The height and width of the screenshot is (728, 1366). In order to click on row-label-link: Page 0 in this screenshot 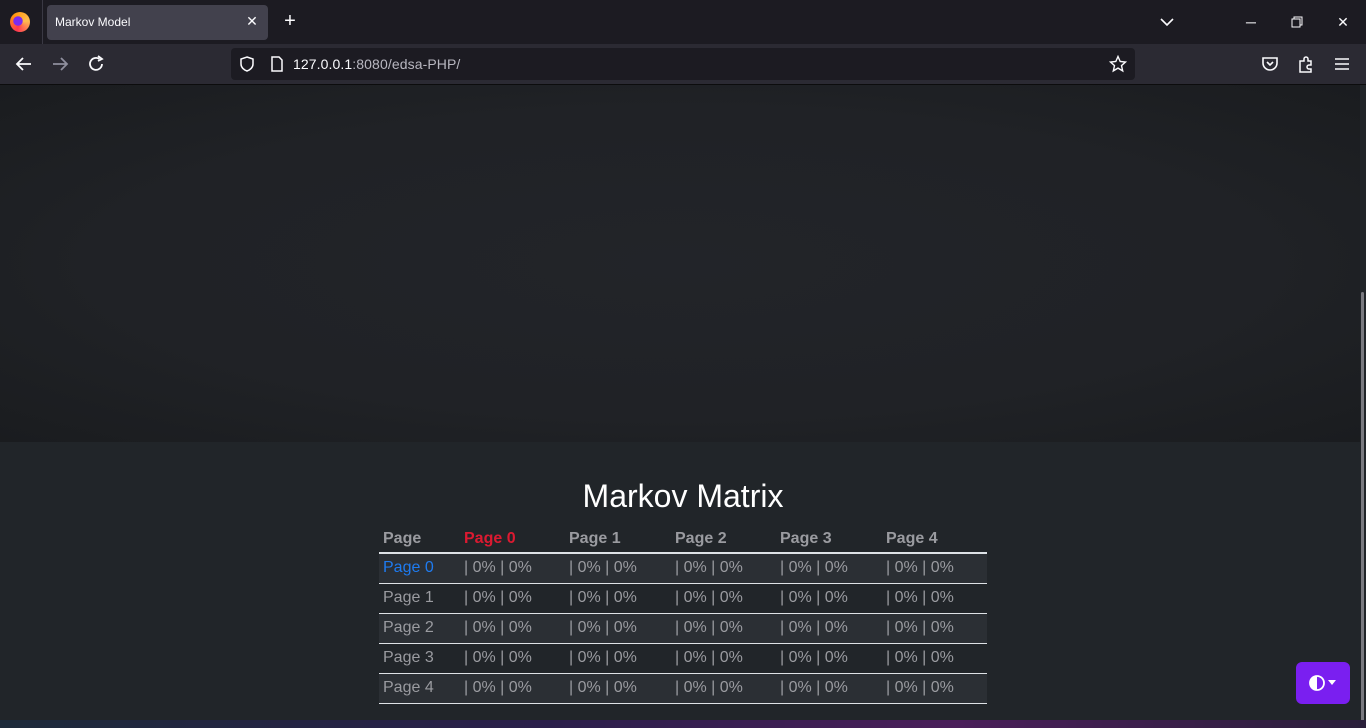, I will do `click(419, 568)`.